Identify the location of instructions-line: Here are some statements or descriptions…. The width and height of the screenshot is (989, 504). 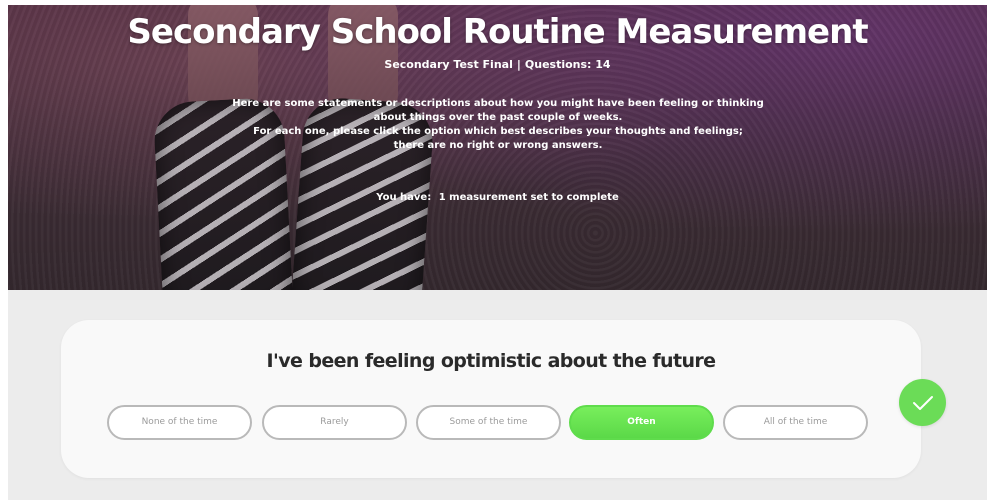
(498, 103).